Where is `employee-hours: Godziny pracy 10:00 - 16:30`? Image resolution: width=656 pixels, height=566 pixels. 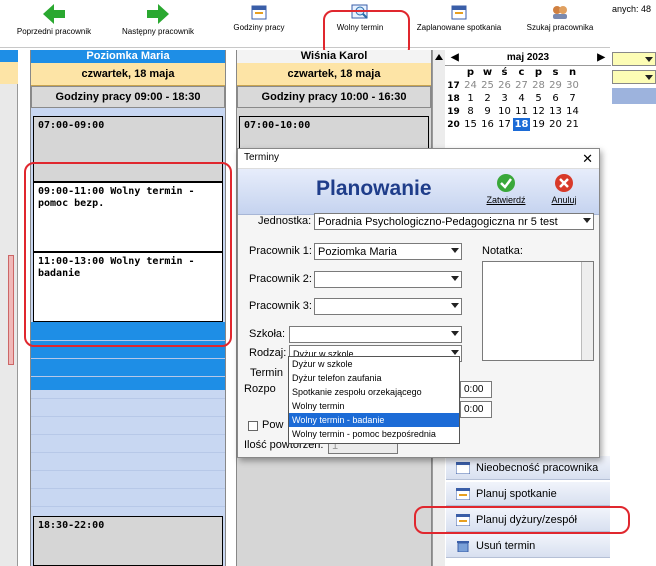 employee-hours: Godziny pracy 10:00 - 16:30 is located at coordinates (334, 97).